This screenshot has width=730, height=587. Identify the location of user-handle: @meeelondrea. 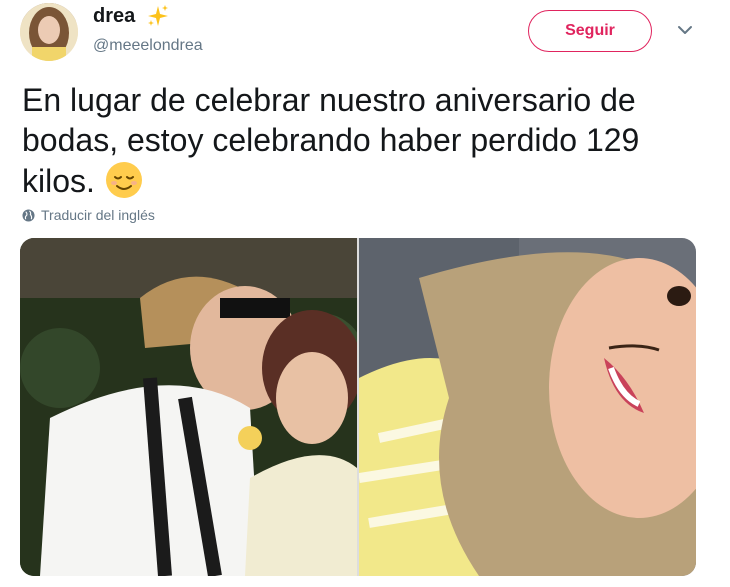
(148, 46).